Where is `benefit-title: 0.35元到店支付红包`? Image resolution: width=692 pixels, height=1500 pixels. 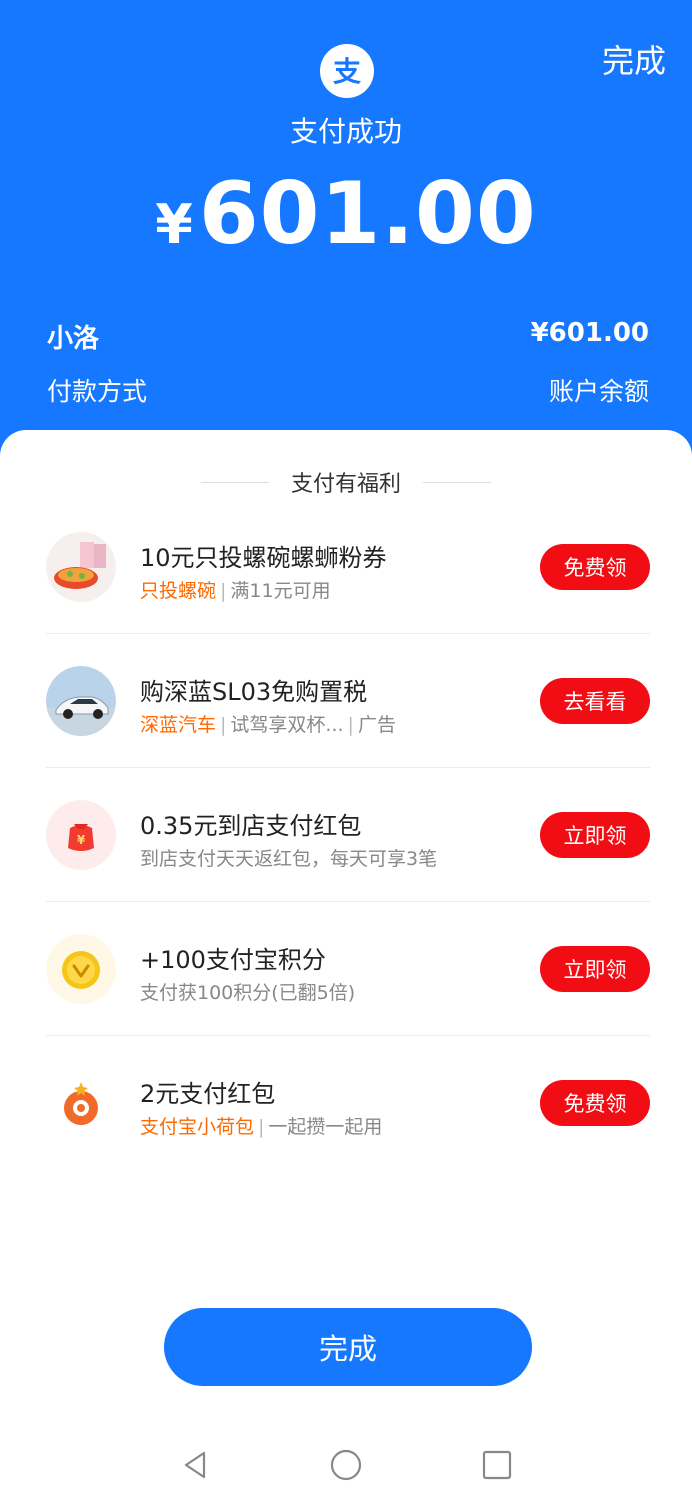 benefit-title: 0.35元到店支付红包 is located at coordinates (251, 826).